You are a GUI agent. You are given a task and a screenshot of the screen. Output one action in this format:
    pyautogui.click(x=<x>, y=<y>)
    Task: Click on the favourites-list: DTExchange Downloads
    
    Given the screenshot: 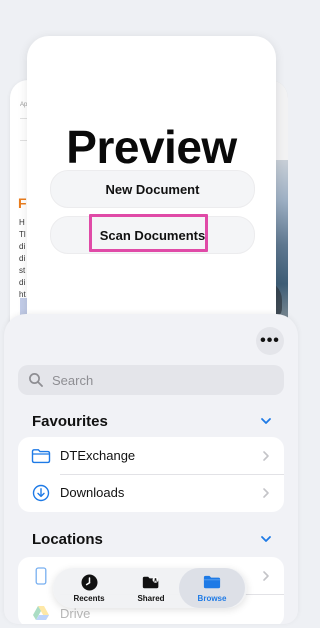 What is the action you would take?
    pyautogui.click(x=151, y=474)
    